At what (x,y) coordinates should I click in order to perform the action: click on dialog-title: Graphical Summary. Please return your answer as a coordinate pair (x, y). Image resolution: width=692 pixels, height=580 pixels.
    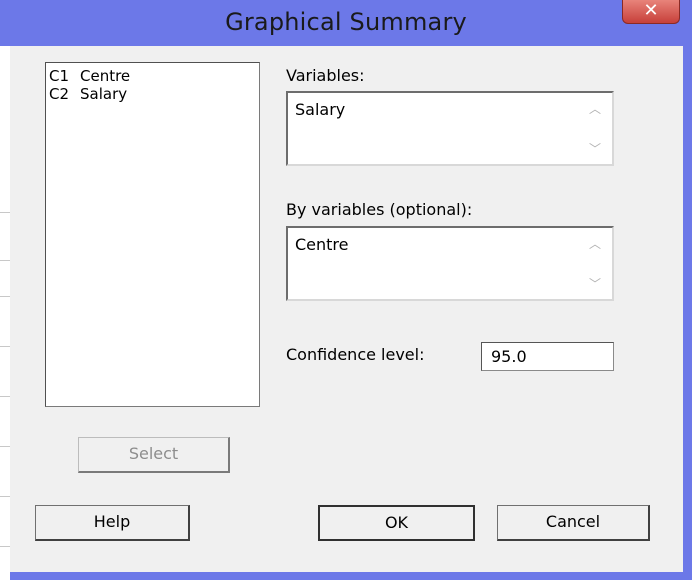
    Looking at the image, I should click on (346, 22).